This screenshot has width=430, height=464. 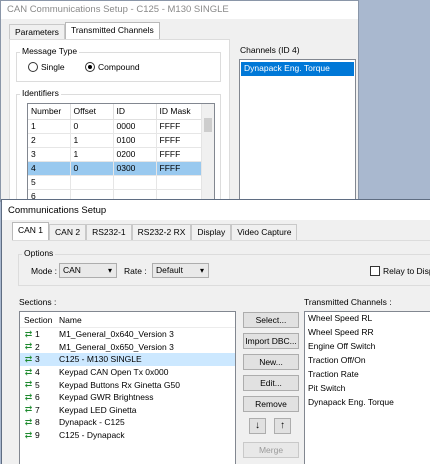 I want to click on table-row: 3 1 0200 FFFF, so click(x=121, y=154).